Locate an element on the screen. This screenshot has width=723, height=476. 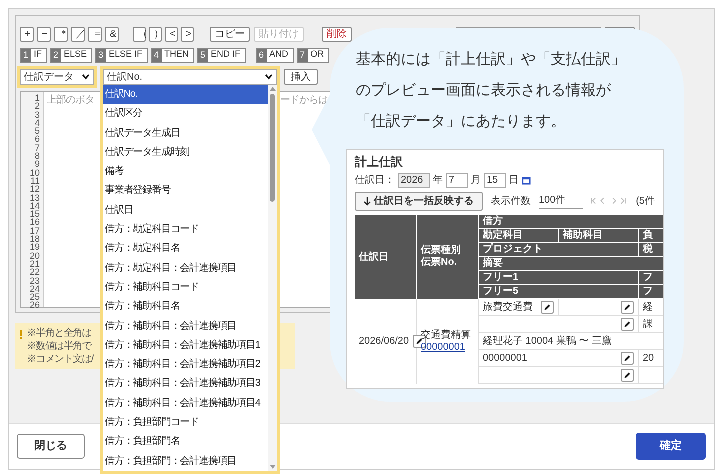
dropdown-option: 借方：補助科目：会計連携補助項目2 is located at coordinates (185, 364).